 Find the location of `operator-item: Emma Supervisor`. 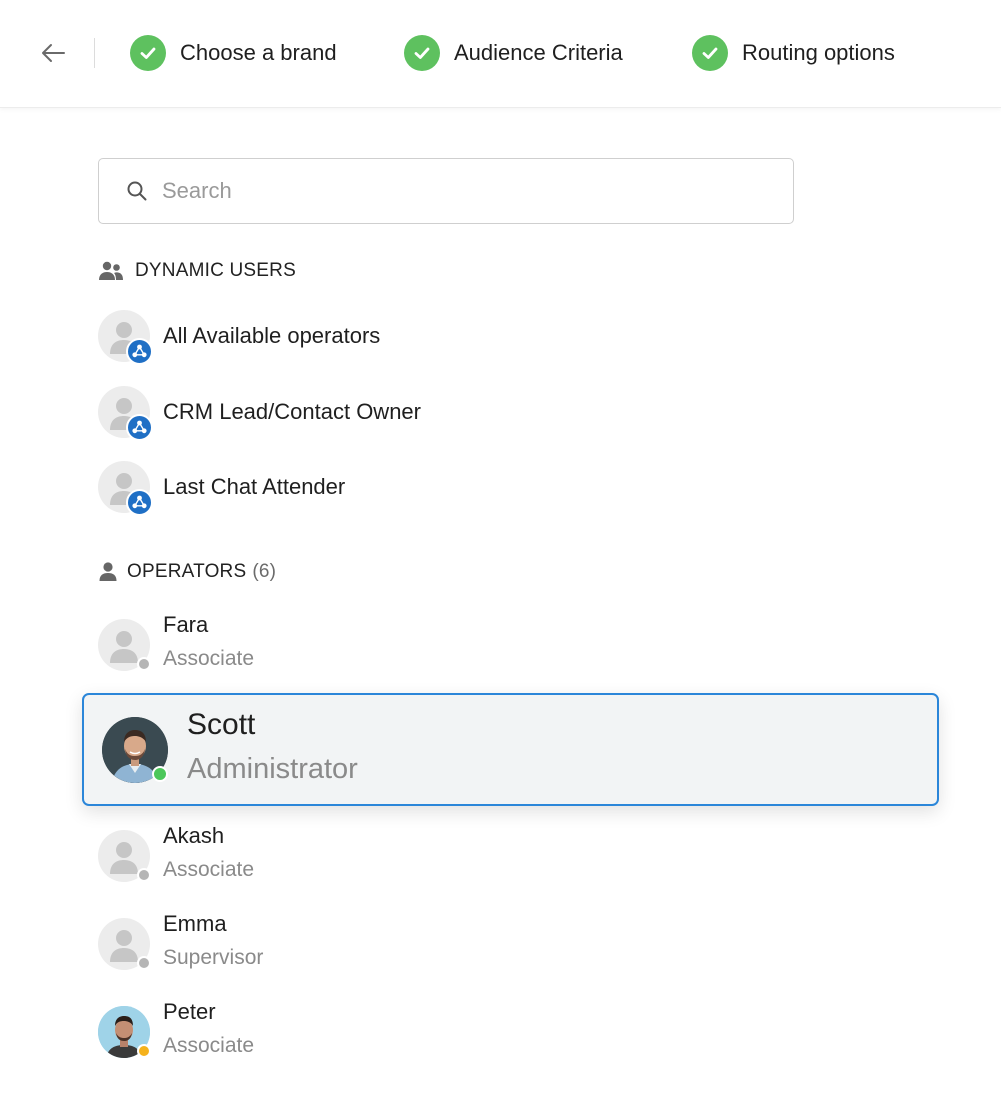

operator-item: Emma Supervisor is located at coordinates (180, 941).